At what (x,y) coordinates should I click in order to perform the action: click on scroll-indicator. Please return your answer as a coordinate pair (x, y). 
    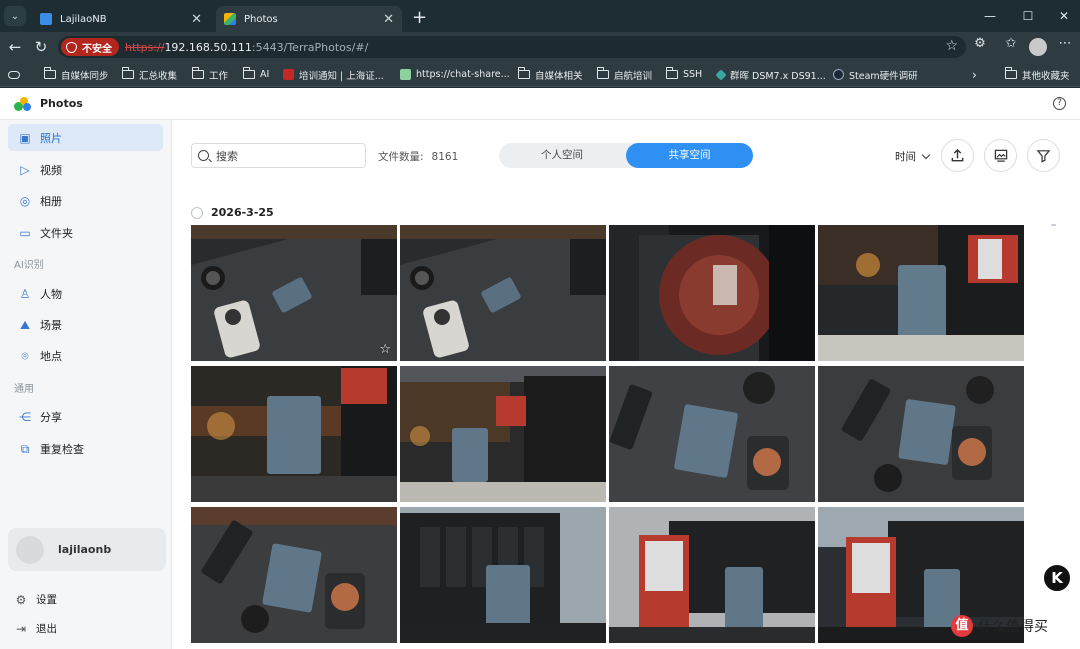
    Looking at the image, I should click on (1053, 225).